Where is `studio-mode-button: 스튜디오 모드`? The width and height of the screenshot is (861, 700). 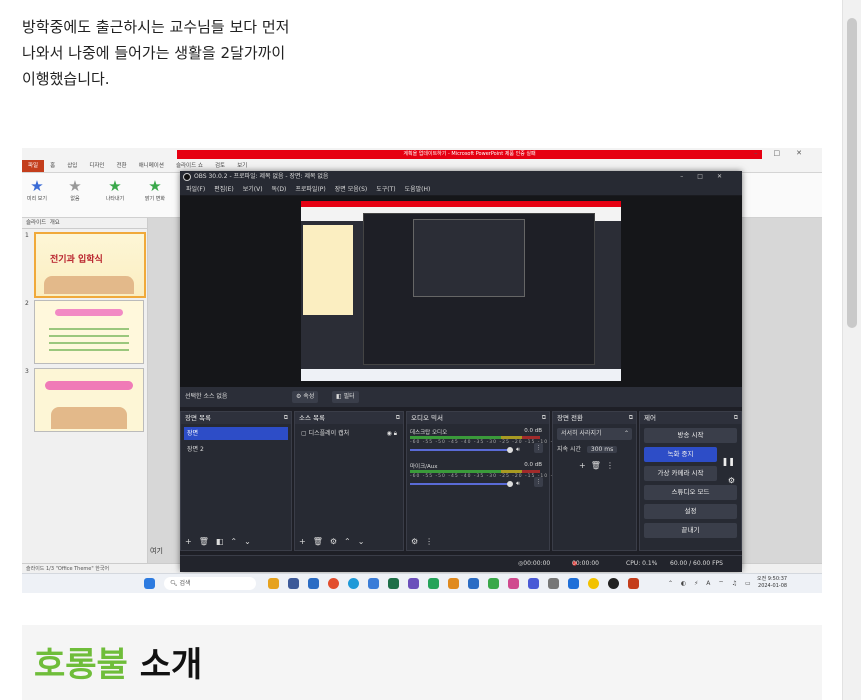
studio-mode-button: 스튜디오 모드 is located at coordinates (690, 492).